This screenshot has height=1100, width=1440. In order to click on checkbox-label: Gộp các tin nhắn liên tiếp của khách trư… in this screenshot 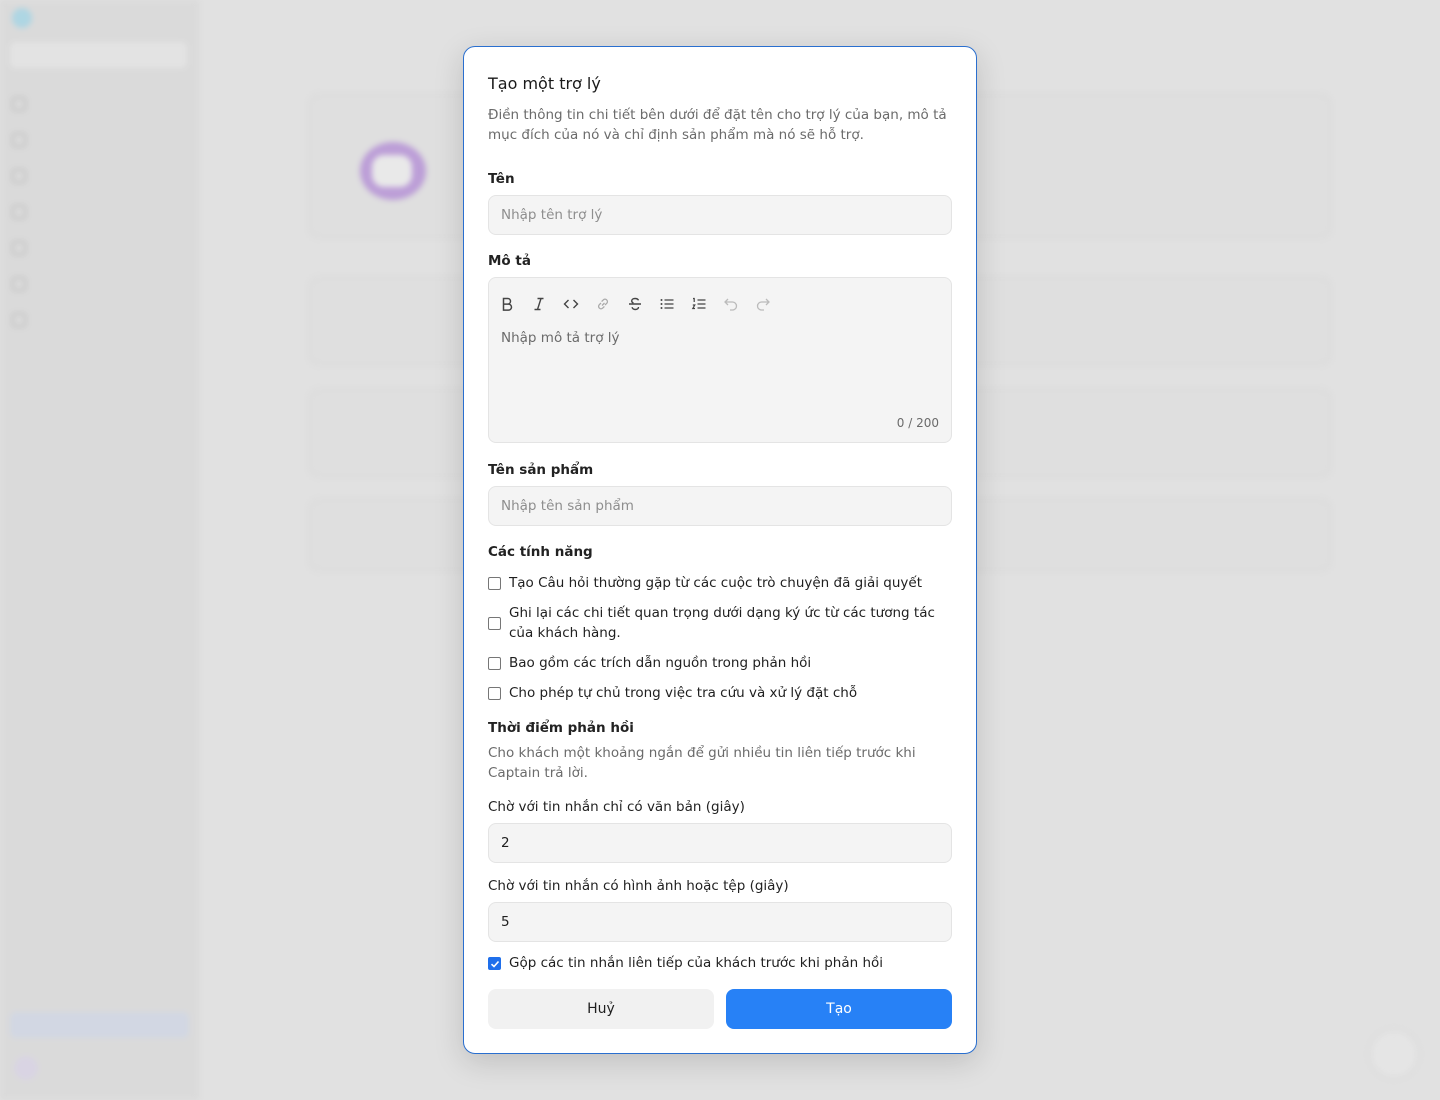, I will do `click(696, 963)`.